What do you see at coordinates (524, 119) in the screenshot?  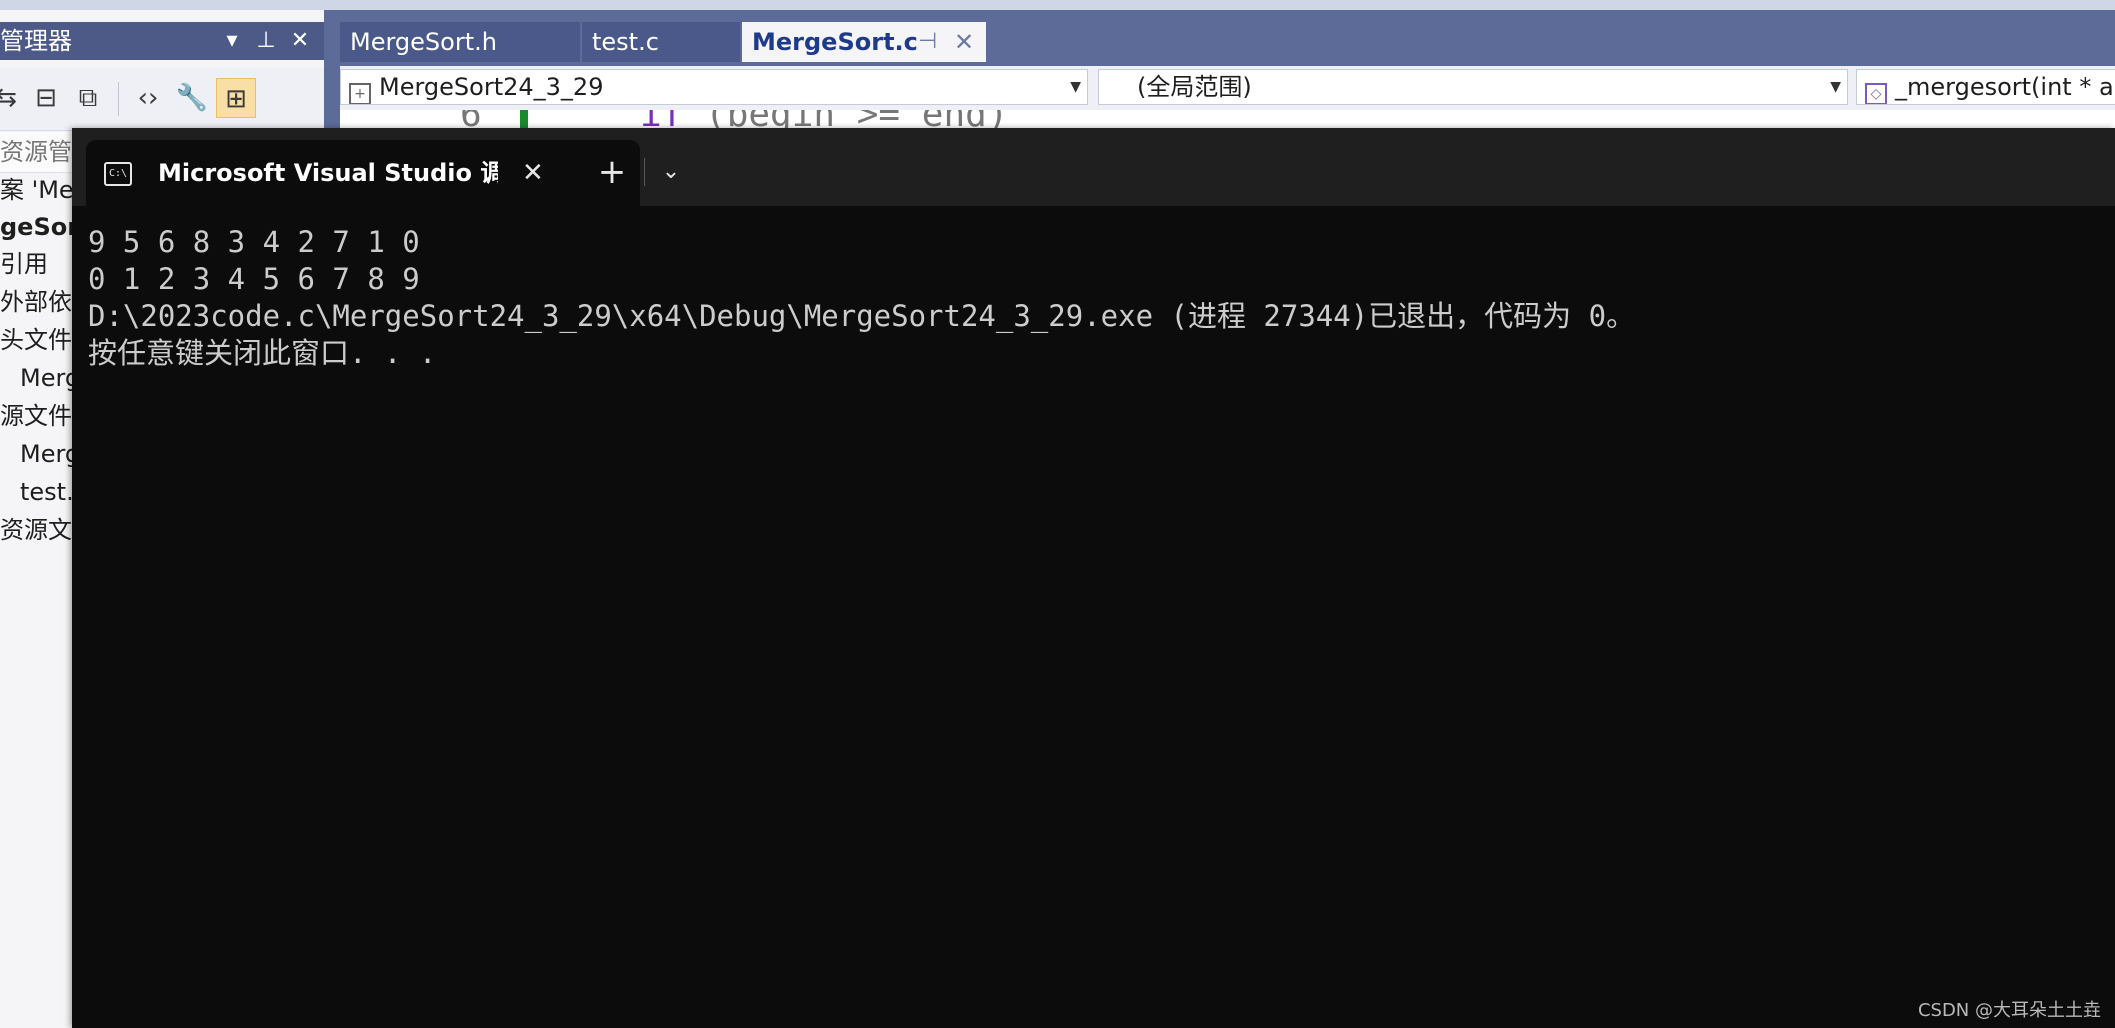 I see `change-indicator` at bounding box center [524, 119].